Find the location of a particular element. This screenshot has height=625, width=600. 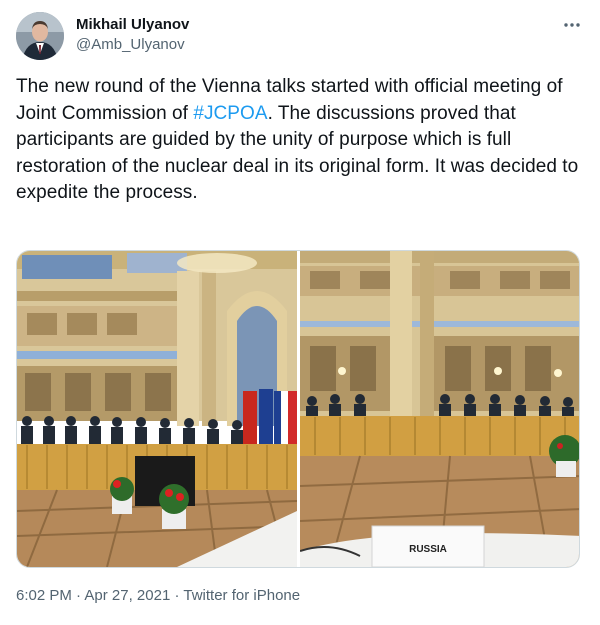

profile-photo-icon is located at coordinates (40, 36).